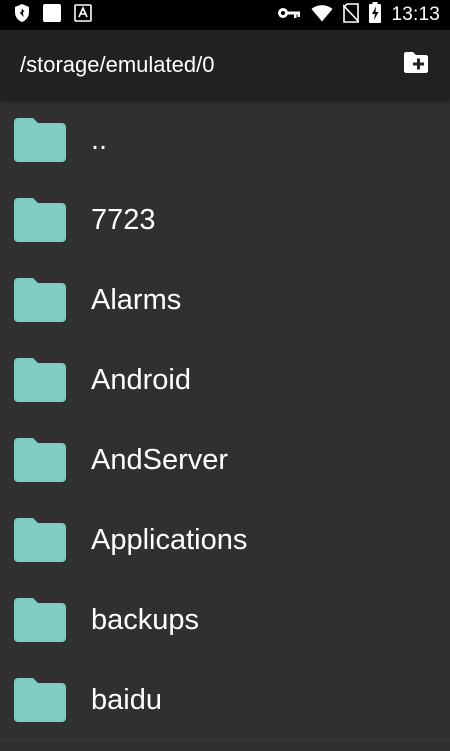  I want to click on file-list-item: backups, so click(225, 620).